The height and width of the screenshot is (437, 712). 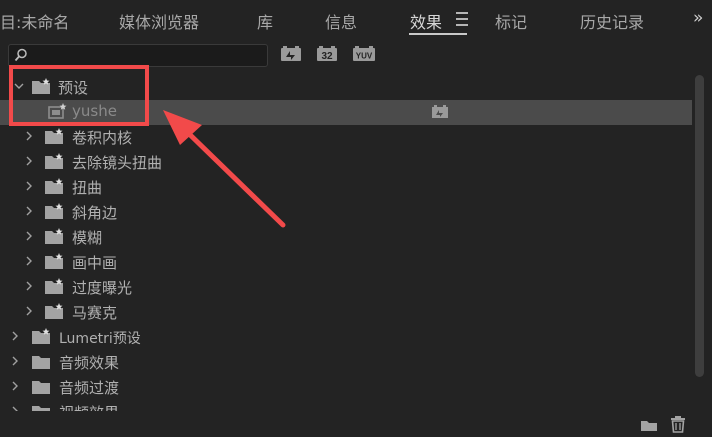 I want to click on tree-label: 画中画, so click(x=95, y=263).